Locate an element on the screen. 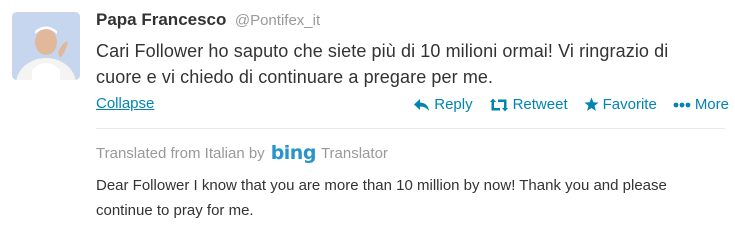 This screenshot has width=735, height=242. star-icon is located at coordinates (591, 104).